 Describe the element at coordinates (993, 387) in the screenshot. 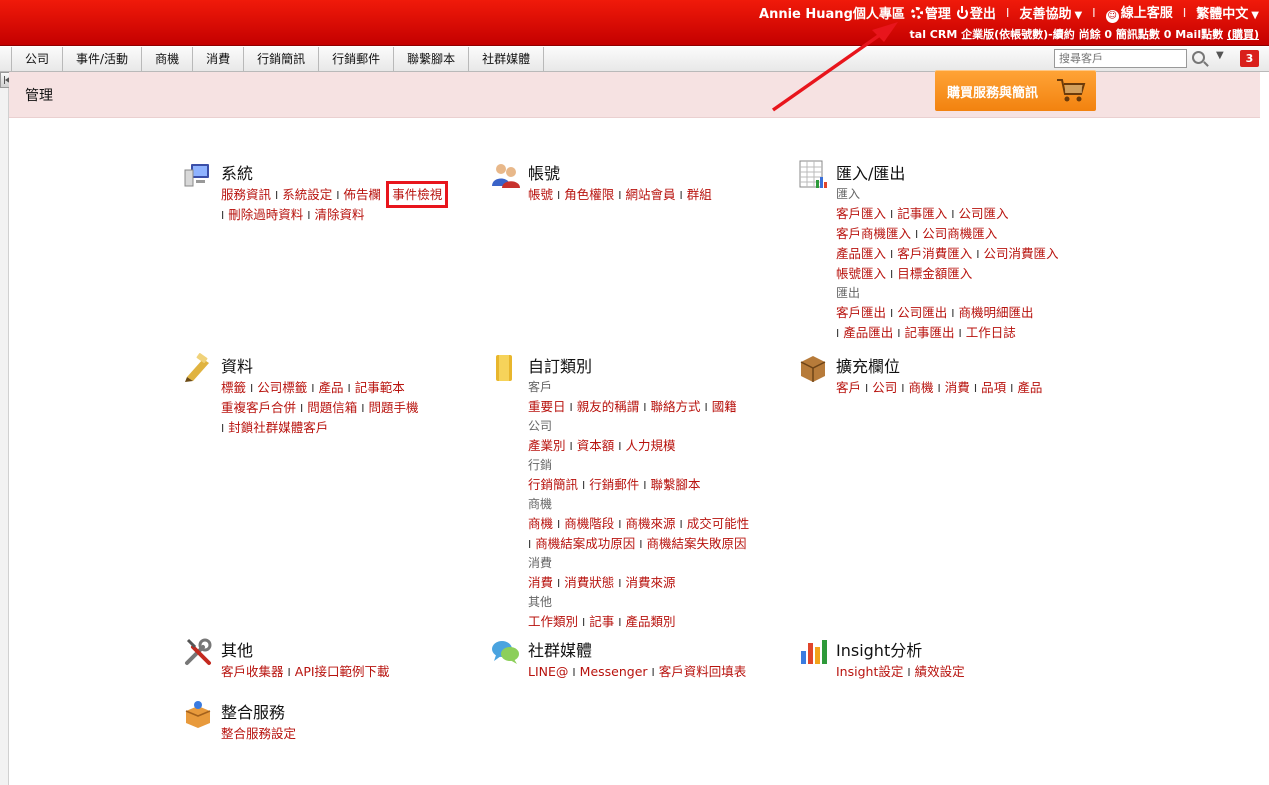

I see `link-ext-items: 品項` at that location.